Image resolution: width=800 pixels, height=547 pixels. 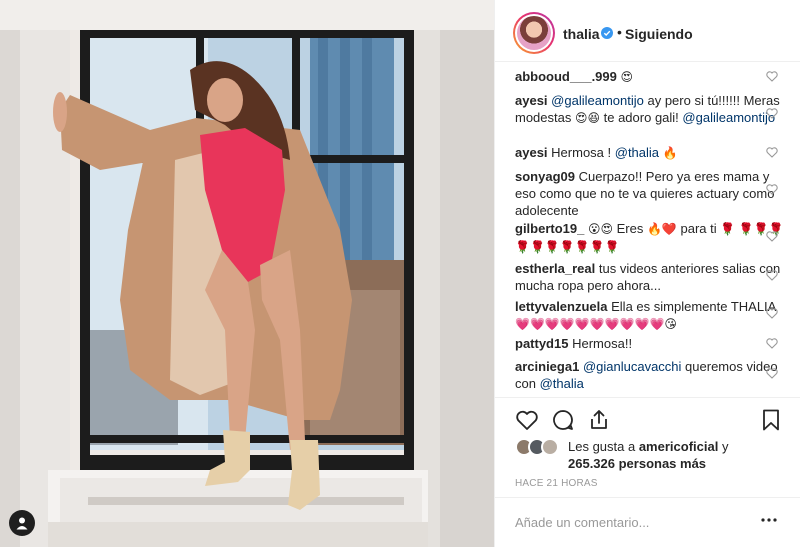 What do you see at coordinates (538, 448) in the screenshot?
I see `liker-avatars` at bounding box center [538, 448].